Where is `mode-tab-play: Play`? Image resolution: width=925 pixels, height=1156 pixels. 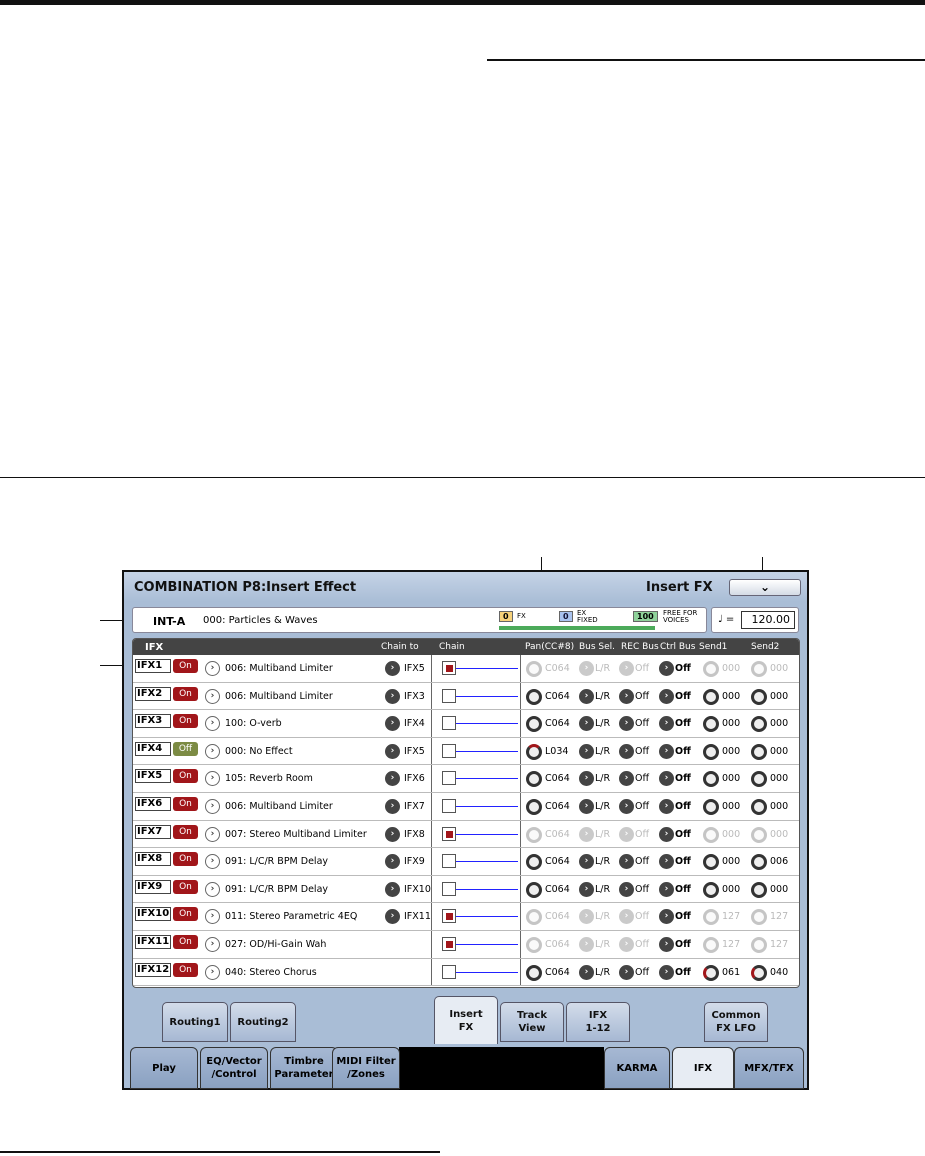
mode-tab-play: Play is located at coordinates (164, 1068).